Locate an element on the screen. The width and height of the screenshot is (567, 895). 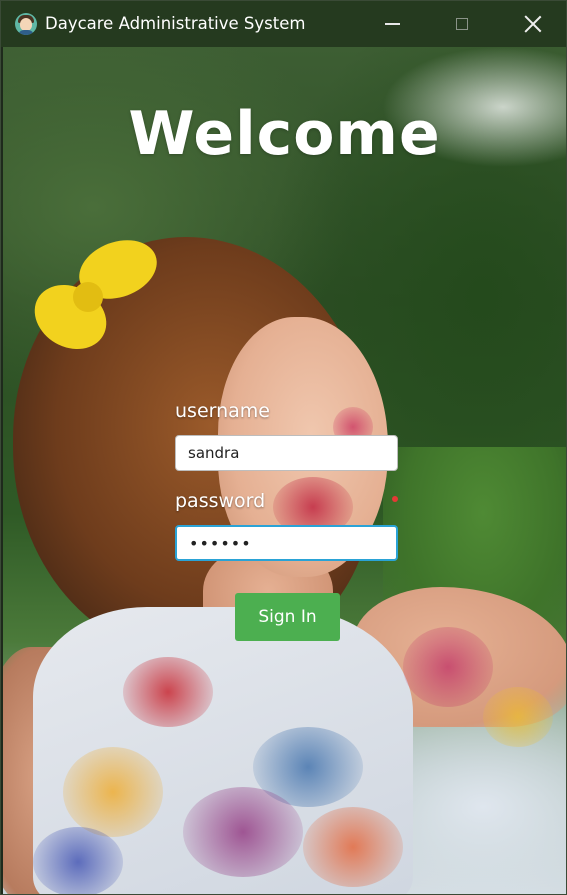
username-input is located at coordinates (286, 453).